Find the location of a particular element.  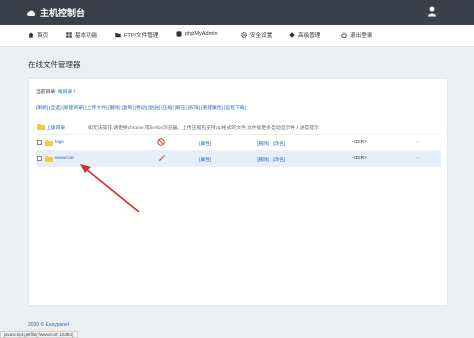

footer: 2020 © Easypanel is located at coordinates (48, 325).